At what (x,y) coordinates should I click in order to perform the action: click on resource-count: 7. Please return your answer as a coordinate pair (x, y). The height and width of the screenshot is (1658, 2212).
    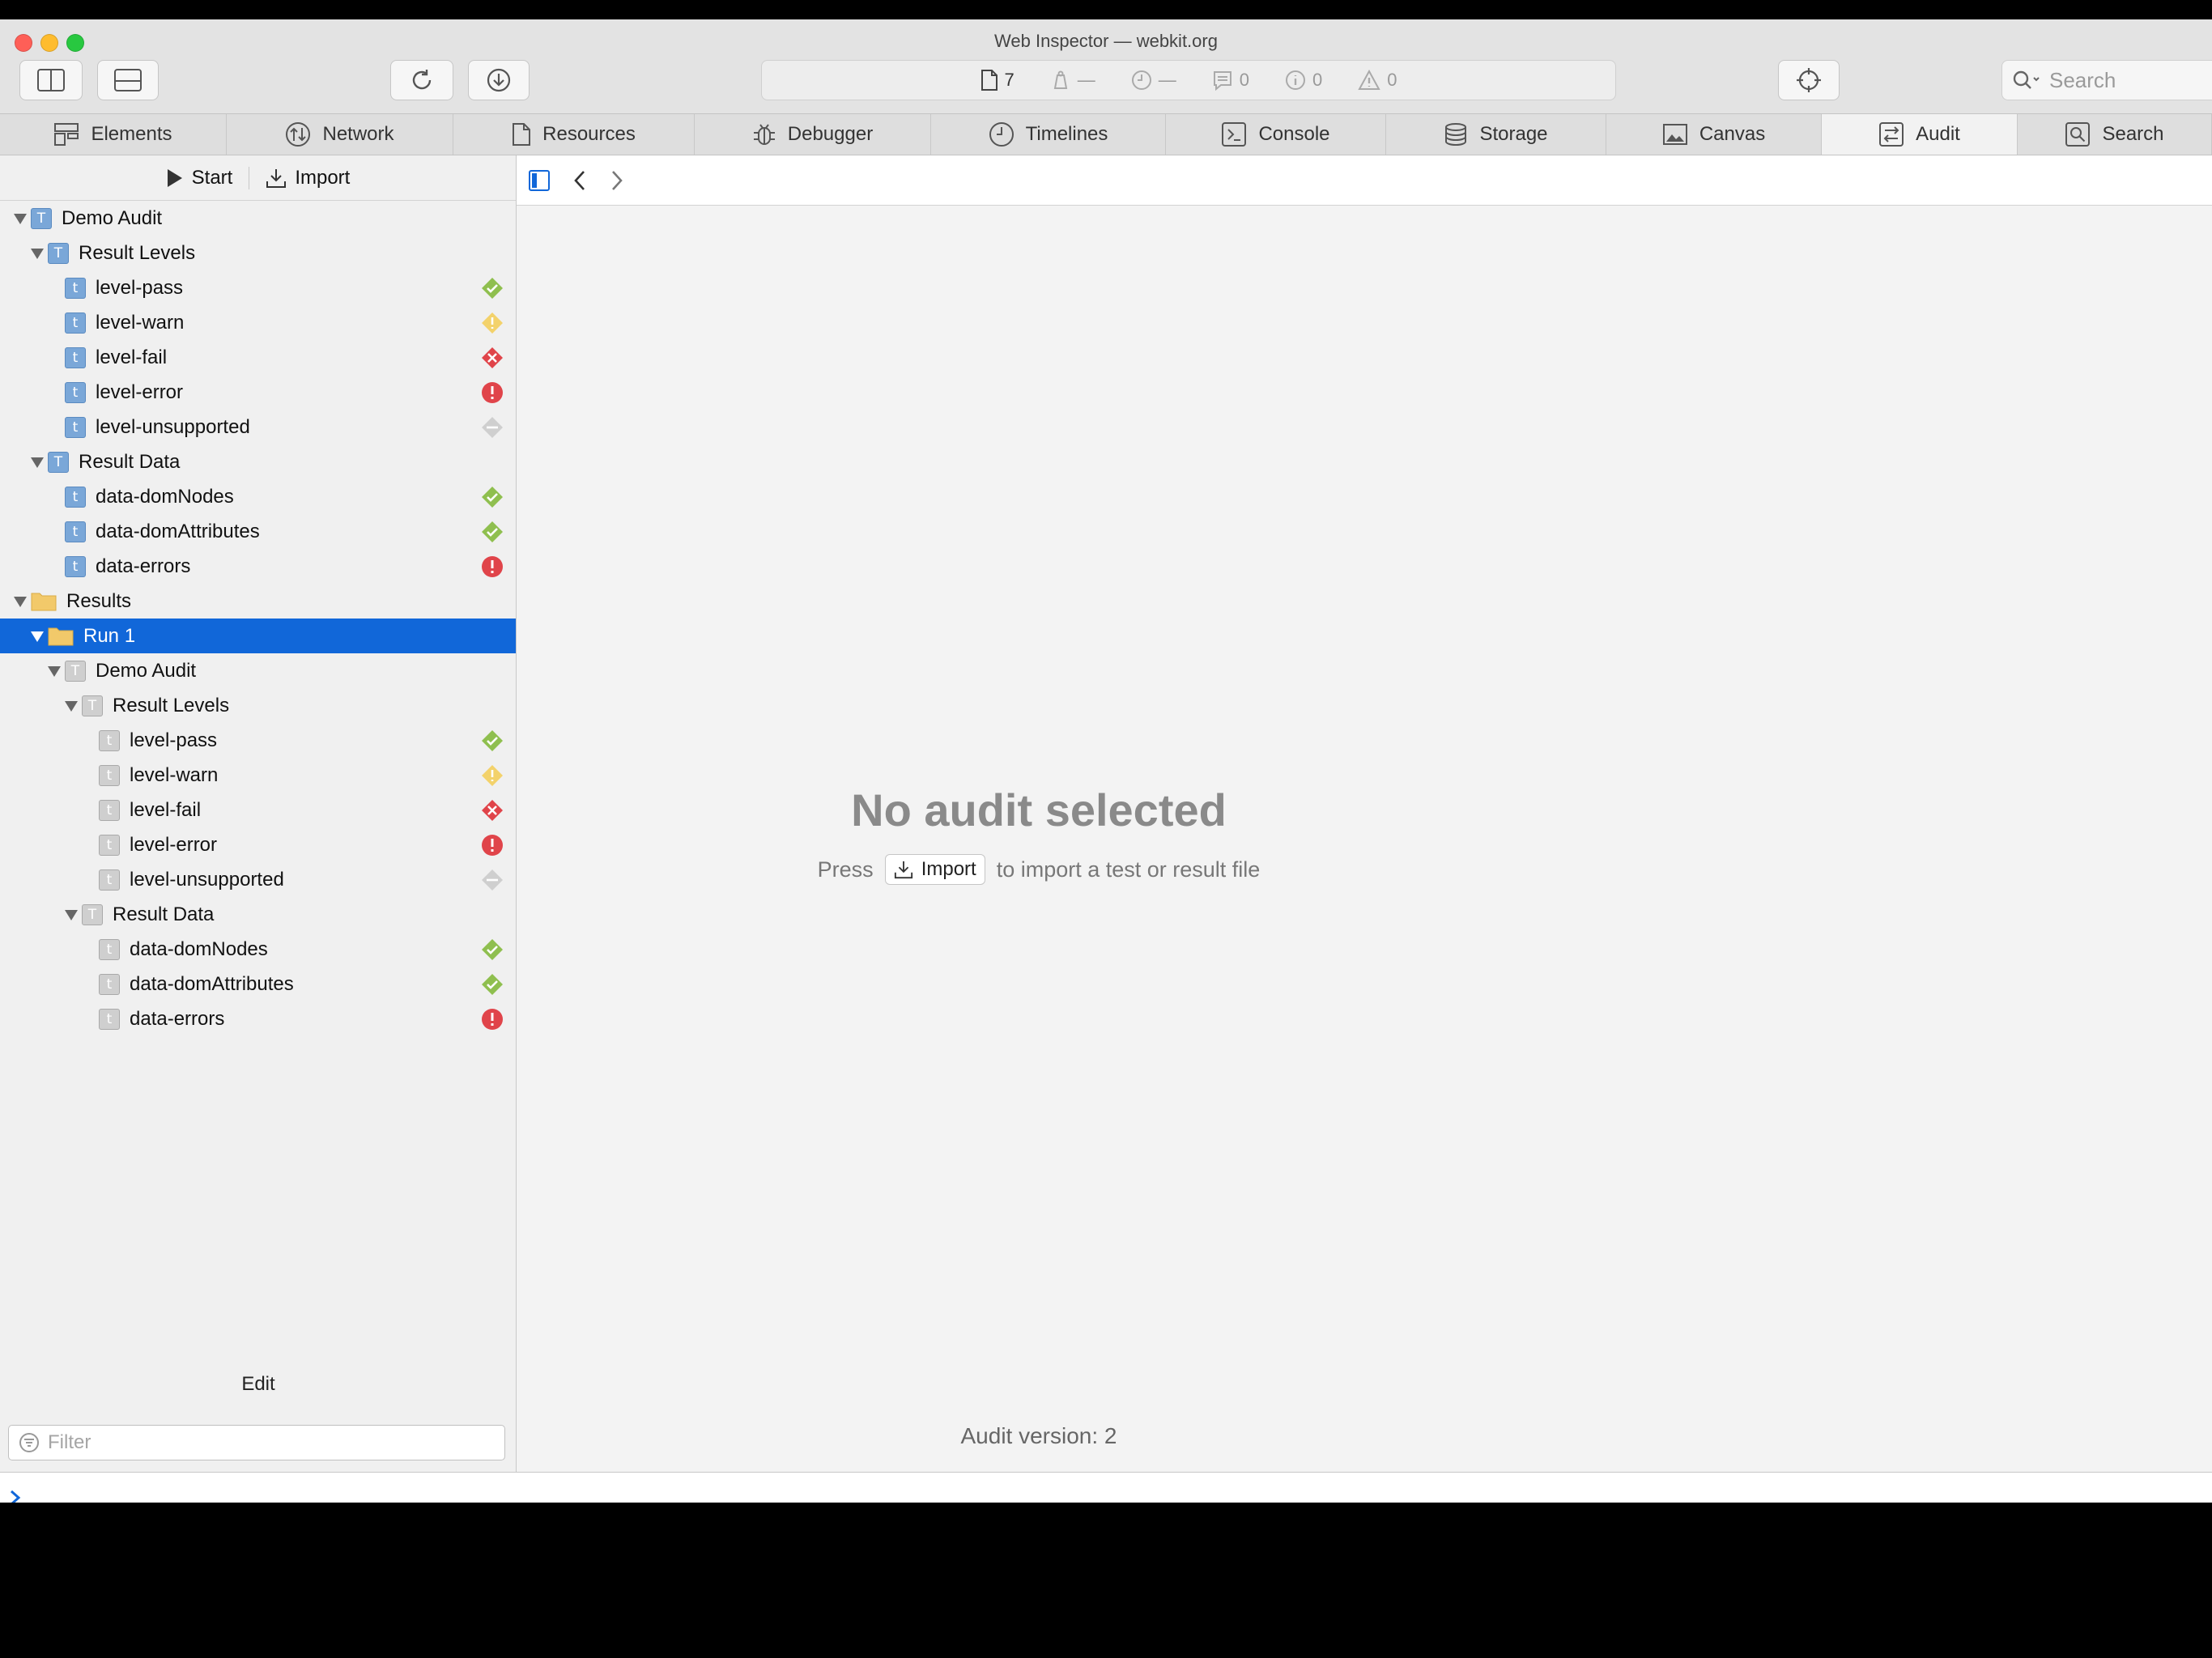
    Looking at the image, I should click on (998, 80).